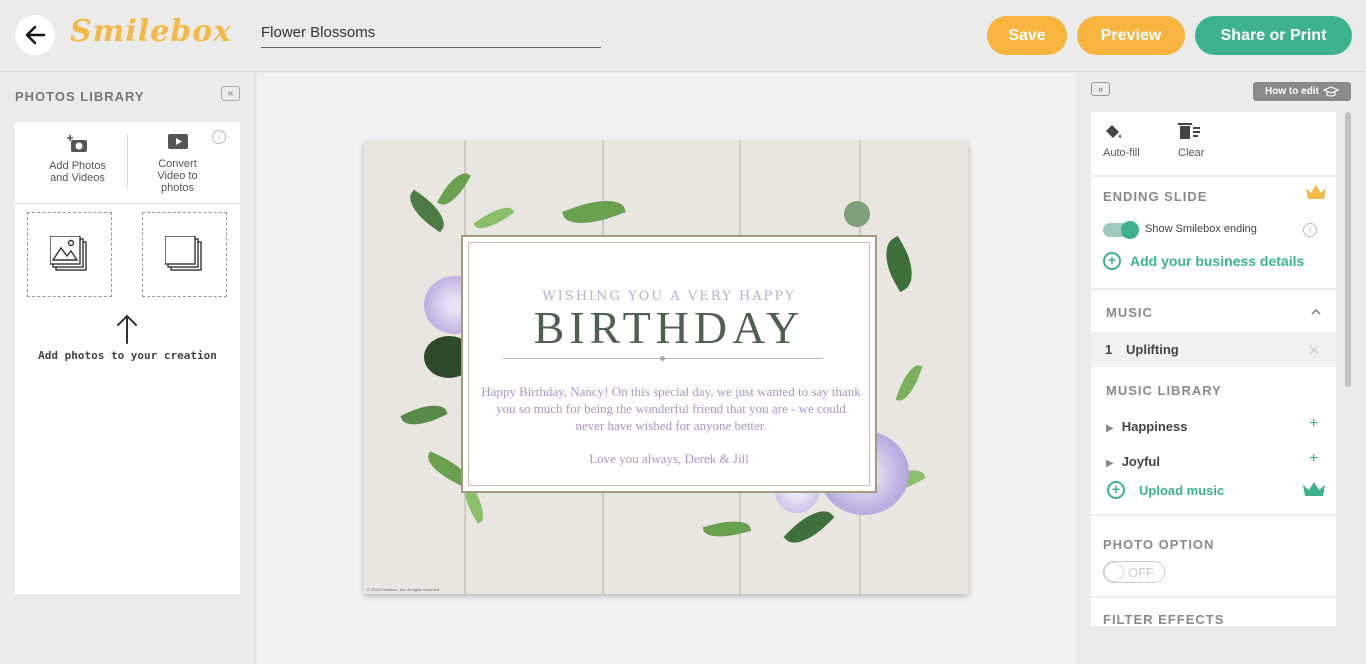 The height and width of the screenshot is (664, 1366). I want to click on scrollbar, so click(1348, 249).